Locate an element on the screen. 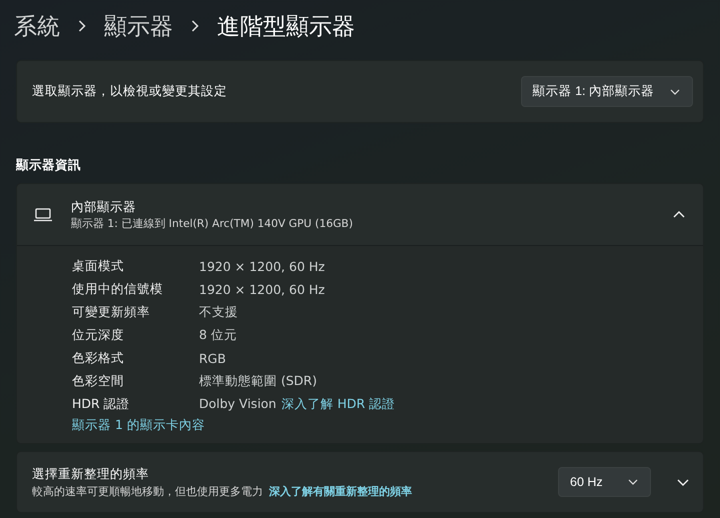 This screenshot has width=720, height=518. learn-more-link: 深入了解有關重新整理的頻率 is located at coordinates (340, 491).